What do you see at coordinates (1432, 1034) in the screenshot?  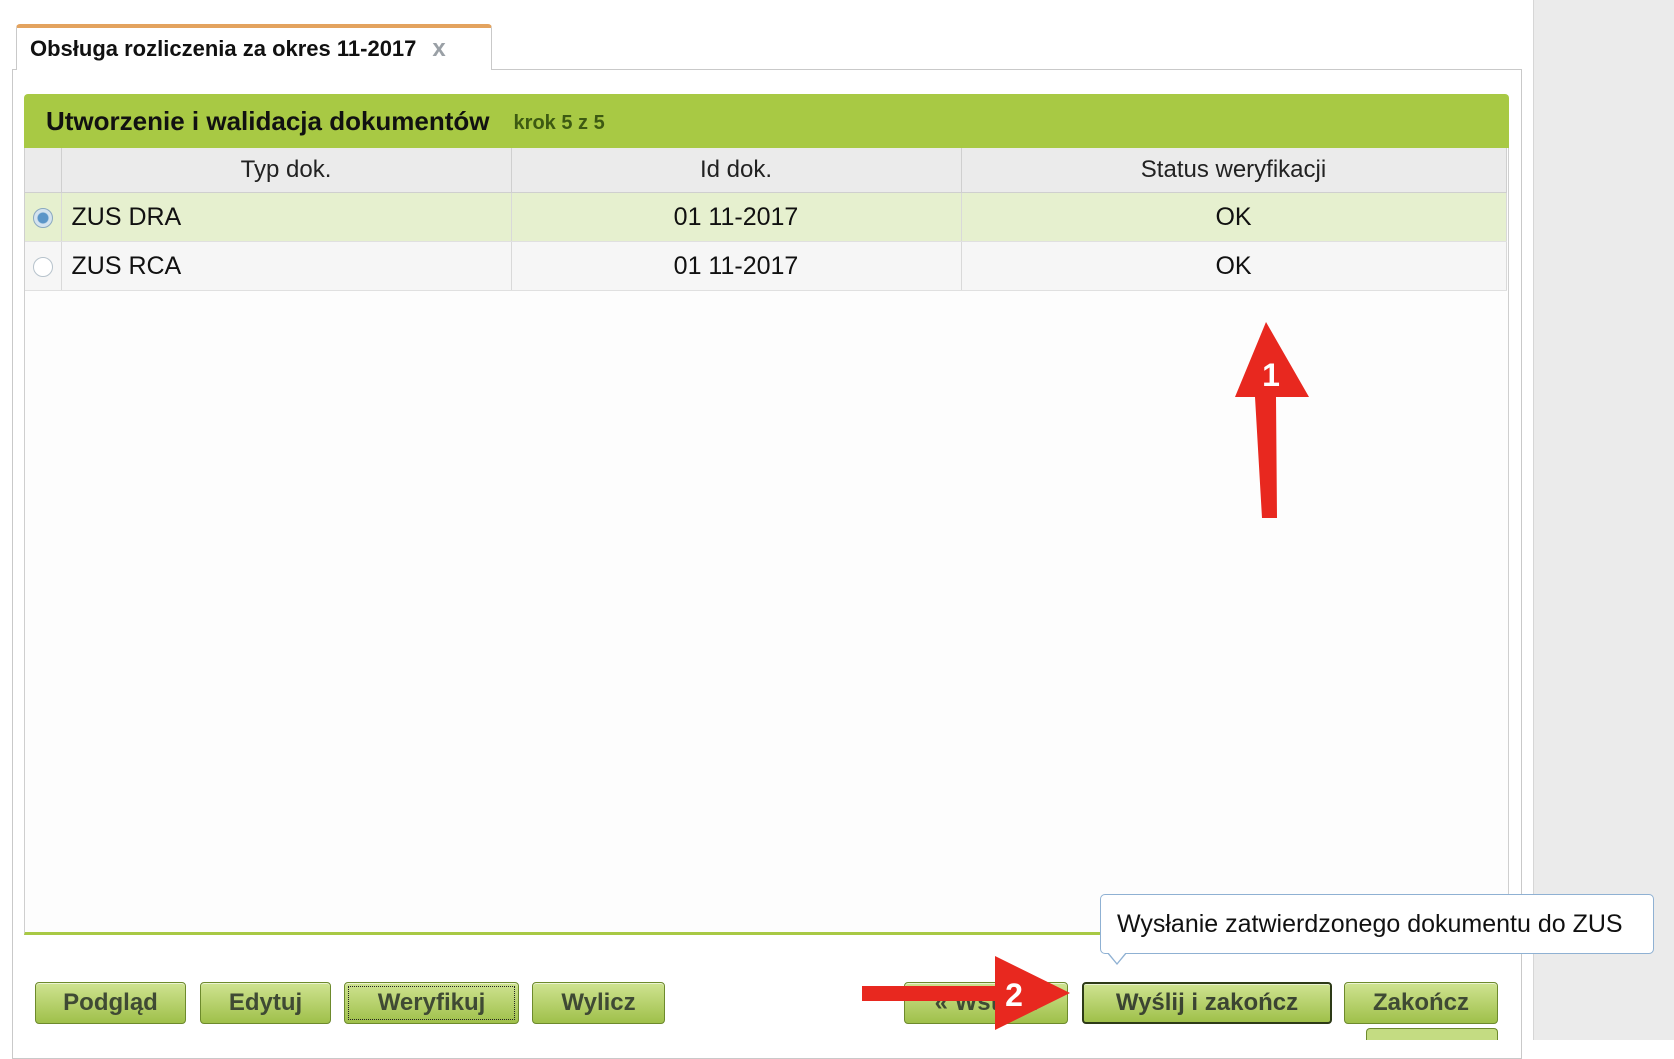 I see `button-edge` at bounding box center [1432, 1034].